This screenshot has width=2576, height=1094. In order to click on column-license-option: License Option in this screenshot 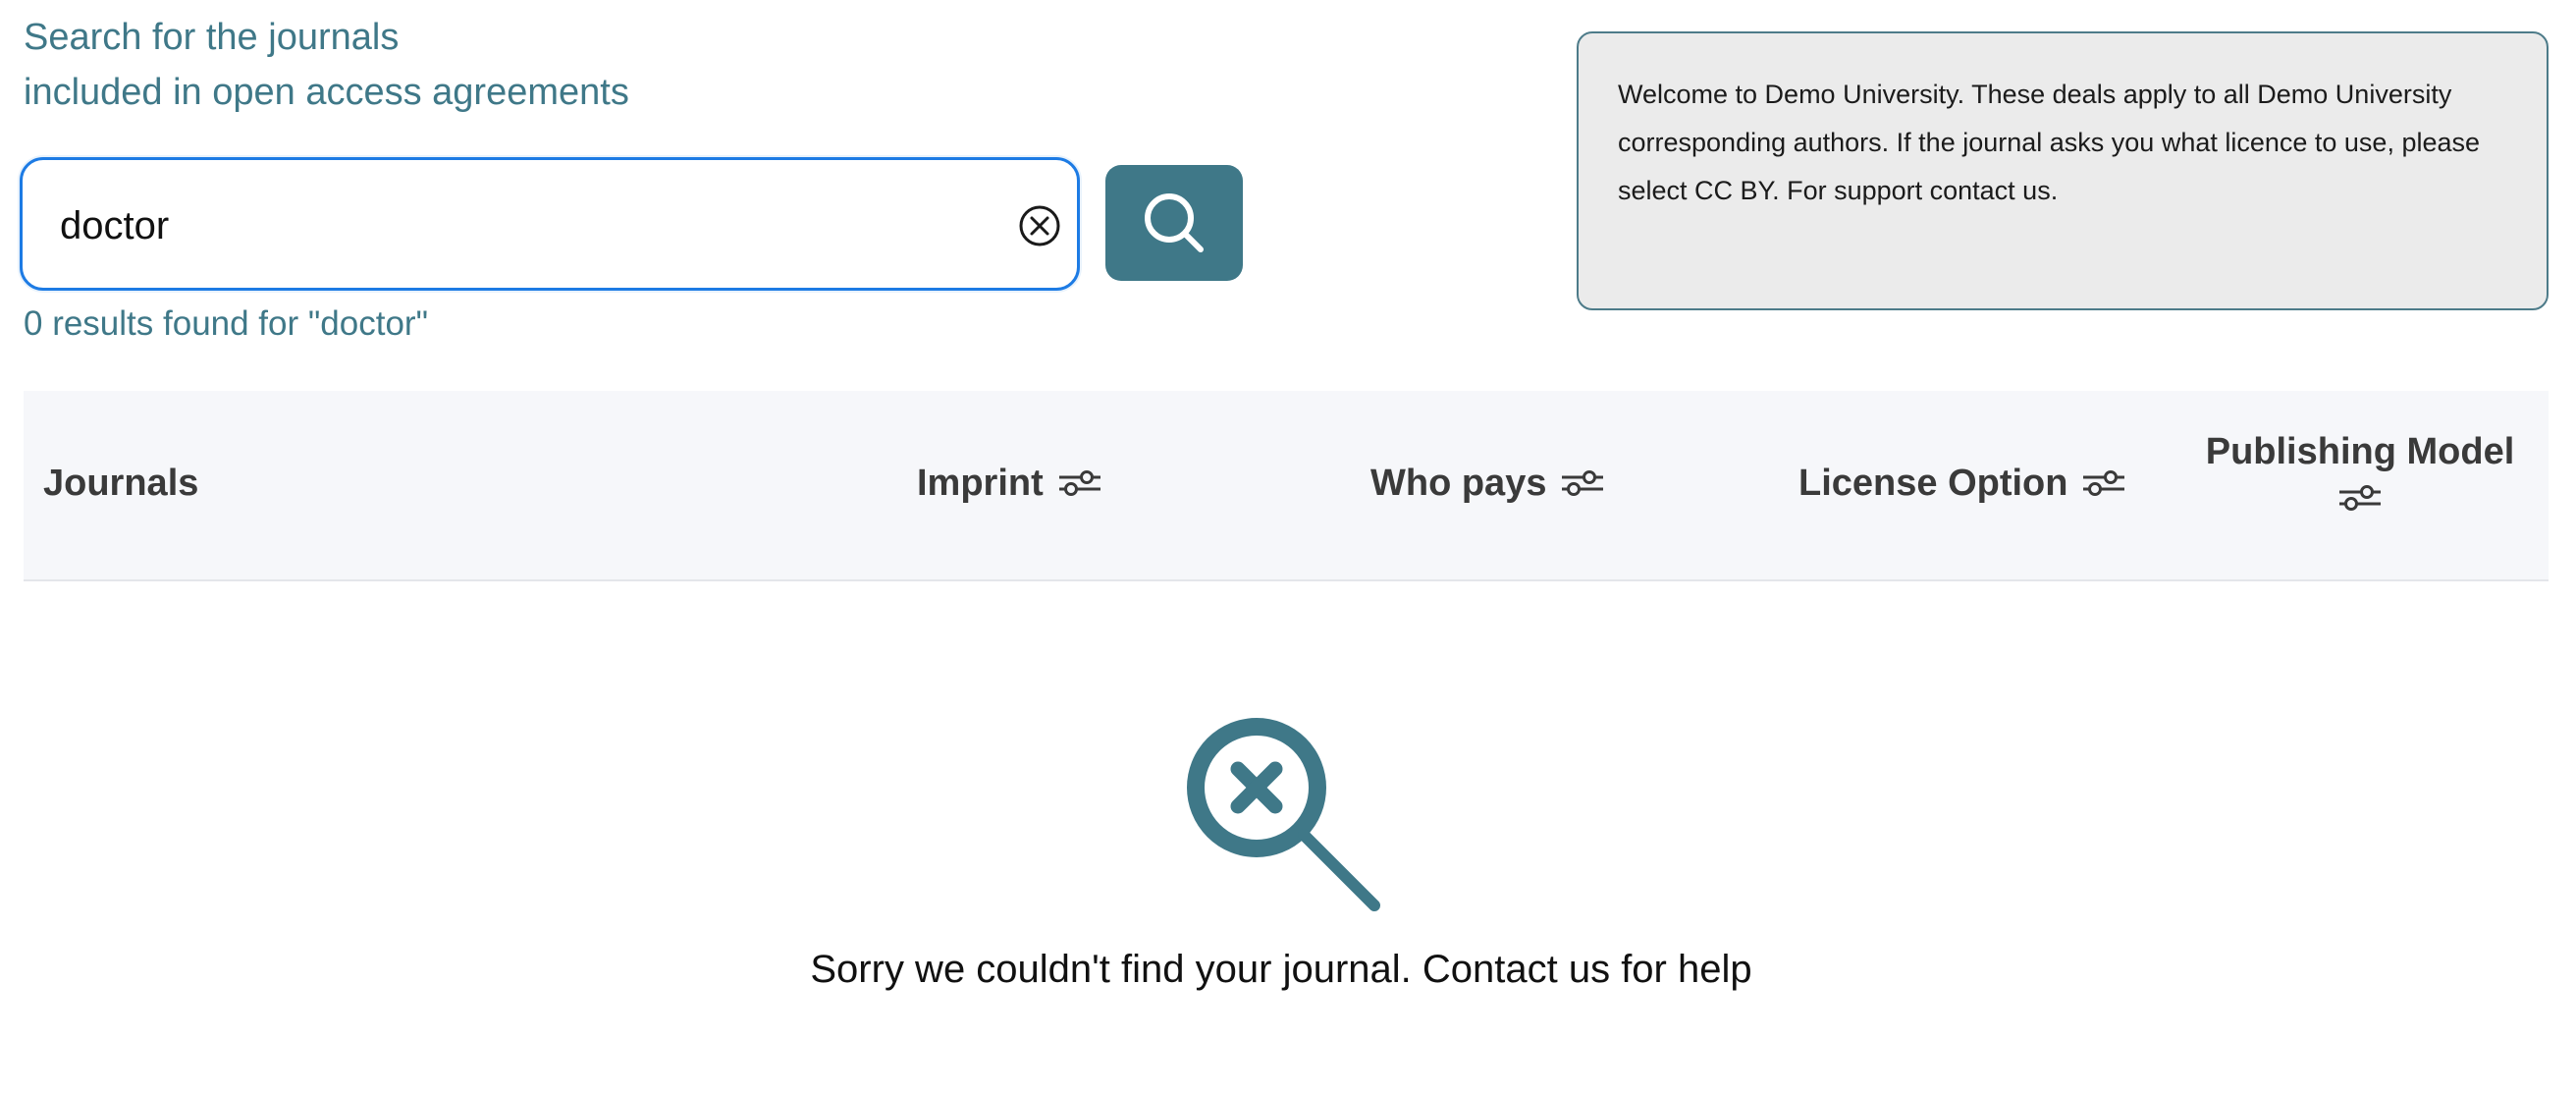, I will do `click(1962, 483)`.